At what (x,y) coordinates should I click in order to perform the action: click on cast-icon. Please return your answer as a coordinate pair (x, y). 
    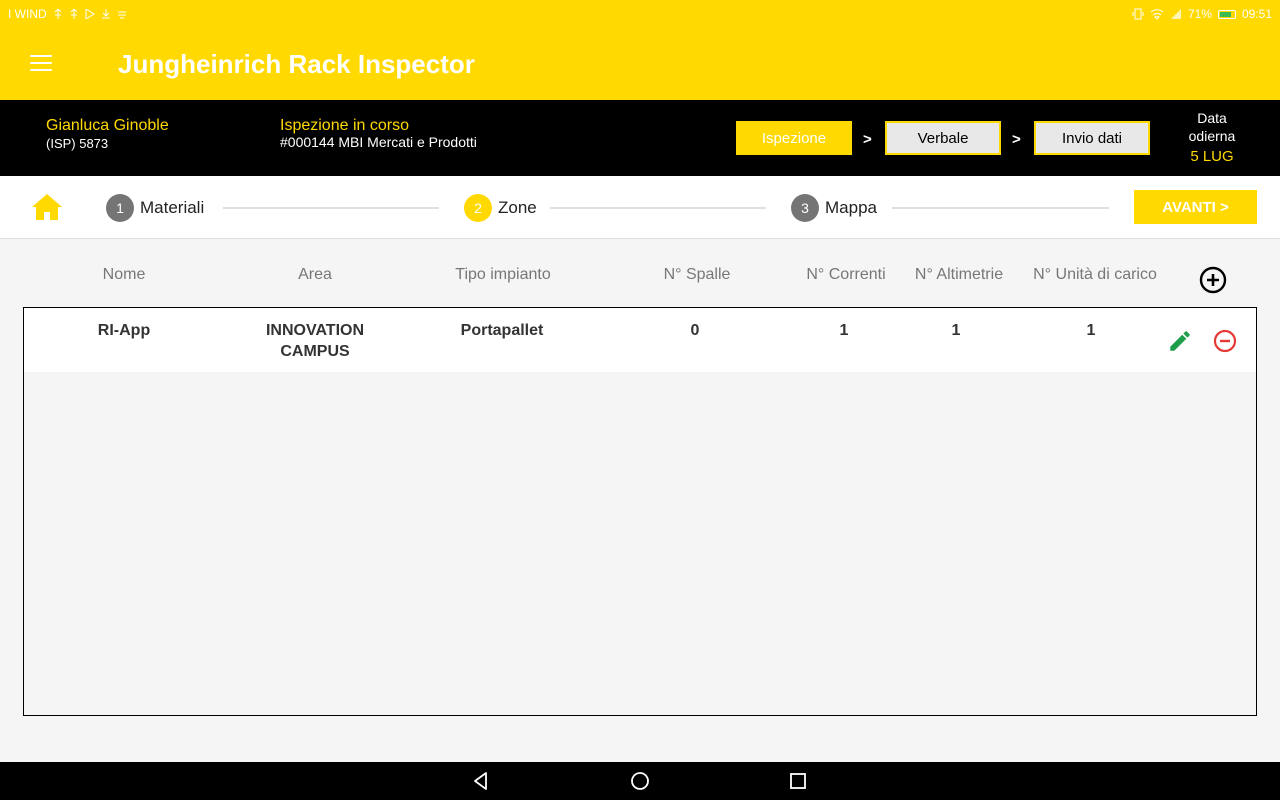
    Looking at the image, I should click on (121, 15).